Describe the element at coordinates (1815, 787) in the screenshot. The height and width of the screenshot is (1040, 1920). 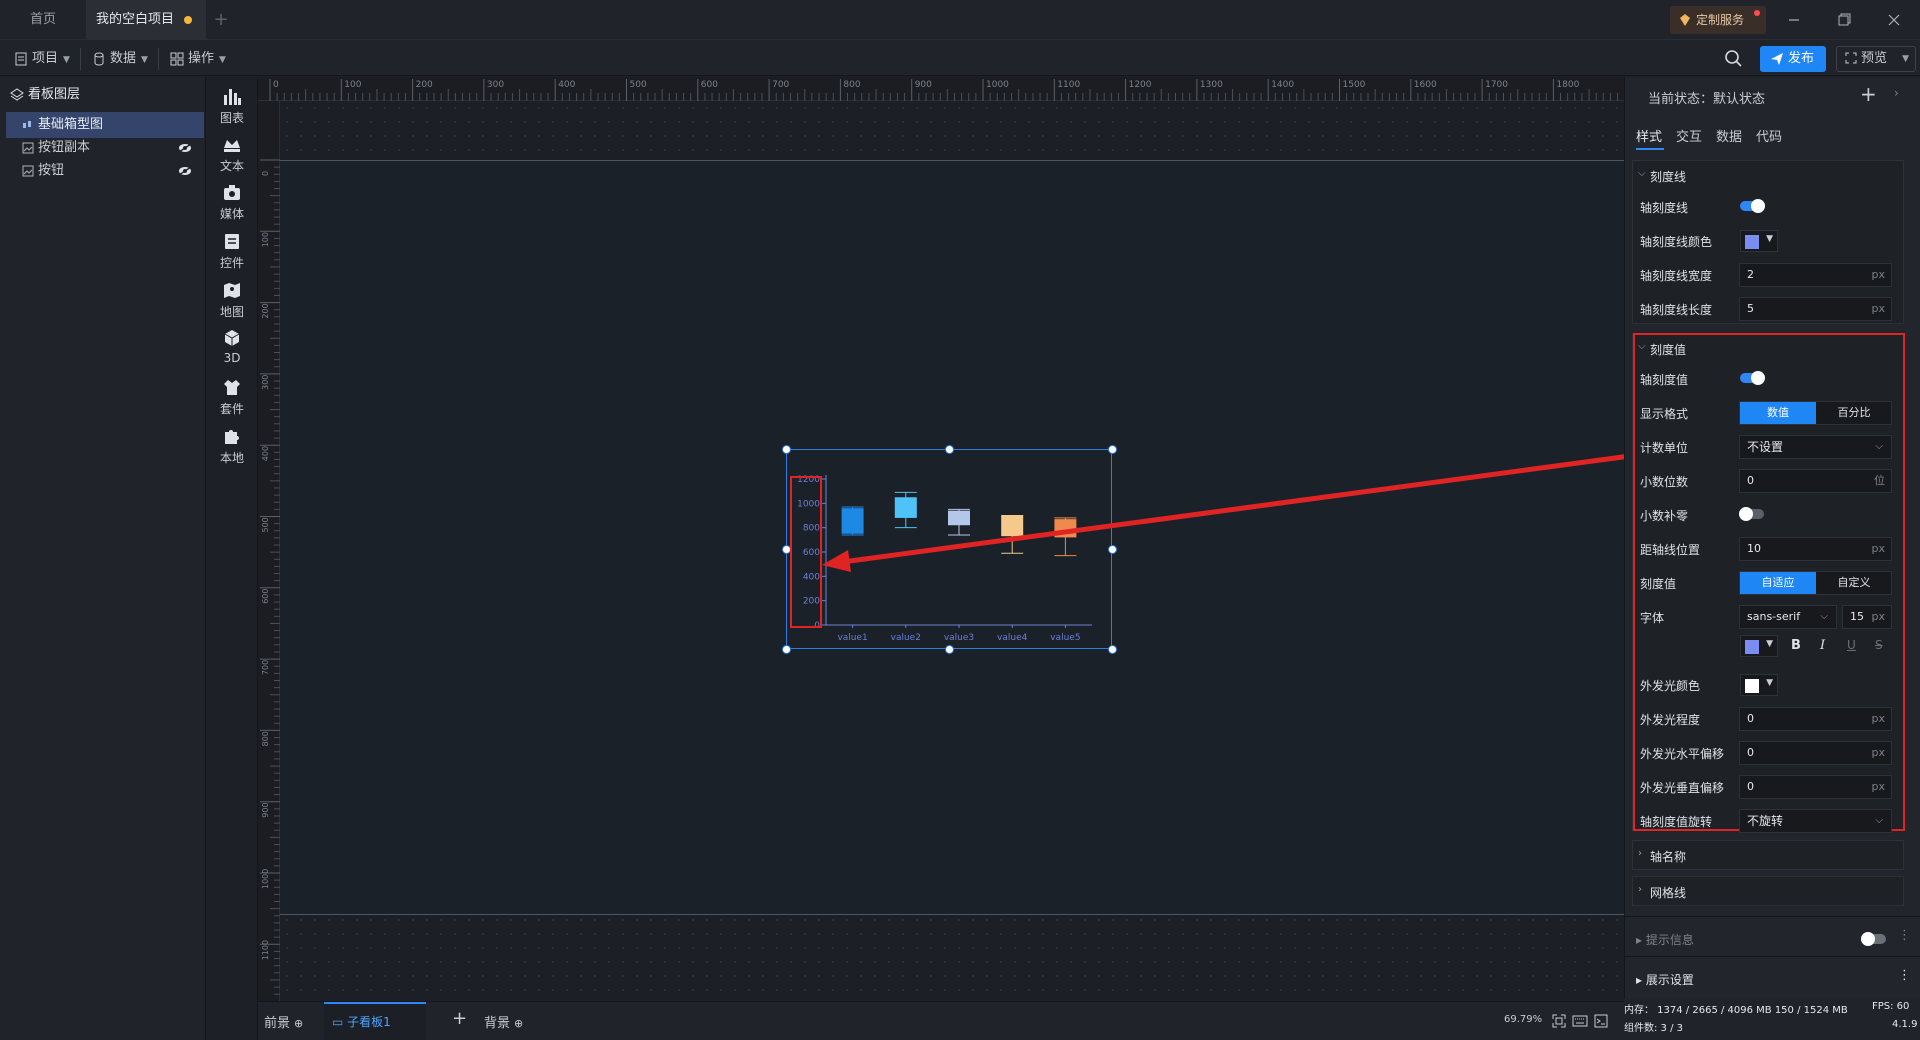
I see `input-glow-v: 0 px` at that location.